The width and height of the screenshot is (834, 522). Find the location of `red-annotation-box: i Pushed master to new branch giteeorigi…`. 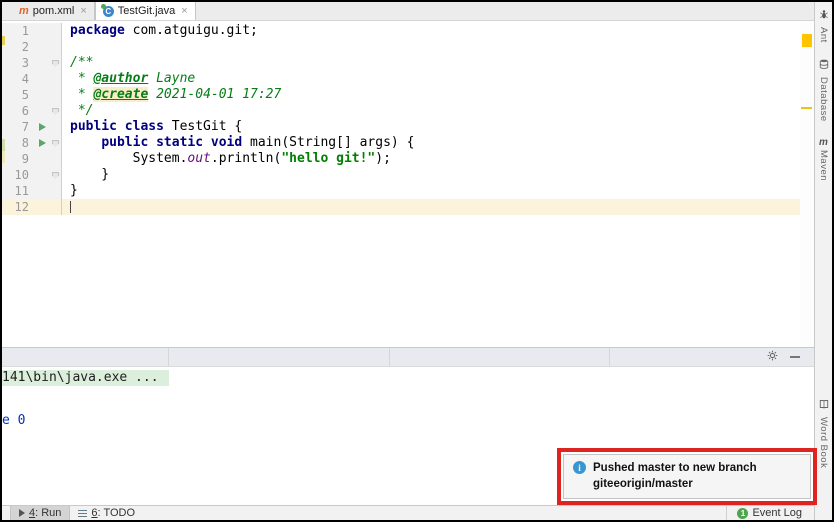

red-annotation-box: i Pushed master to new branch giteeorigi… is located at coordinates (687, 476).